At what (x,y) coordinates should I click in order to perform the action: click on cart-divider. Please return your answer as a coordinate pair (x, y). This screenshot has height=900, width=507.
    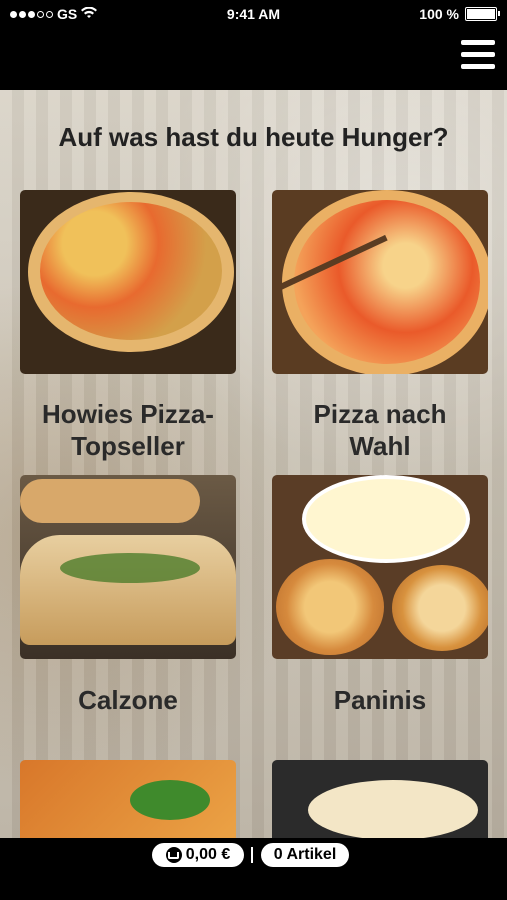
    Looking at the image, I should click on (252, 855).